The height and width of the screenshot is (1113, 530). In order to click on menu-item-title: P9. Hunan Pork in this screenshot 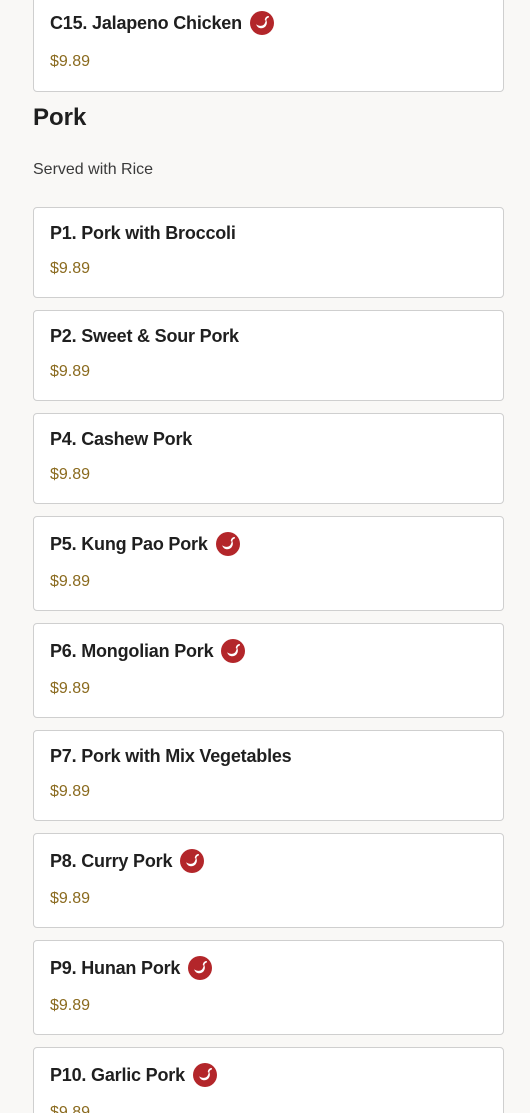, I will do `click(131, 968)`.